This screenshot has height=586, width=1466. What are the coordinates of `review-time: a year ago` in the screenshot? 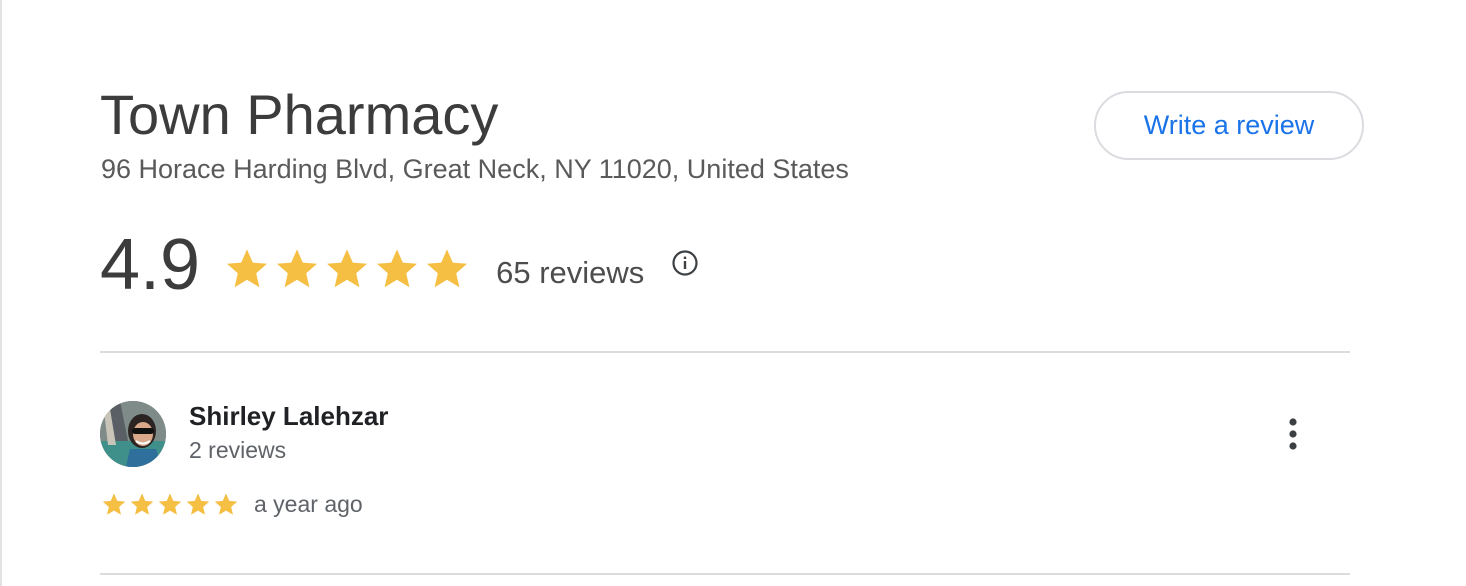 It's located at (308, 503).